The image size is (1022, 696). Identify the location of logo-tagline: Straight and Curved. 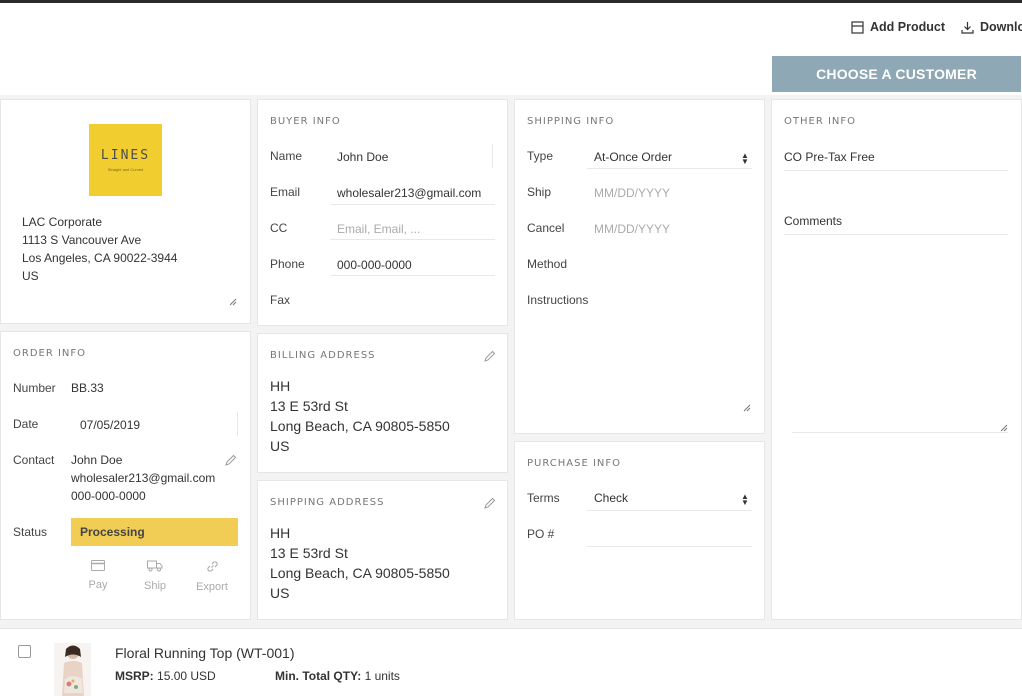
(125, 169).